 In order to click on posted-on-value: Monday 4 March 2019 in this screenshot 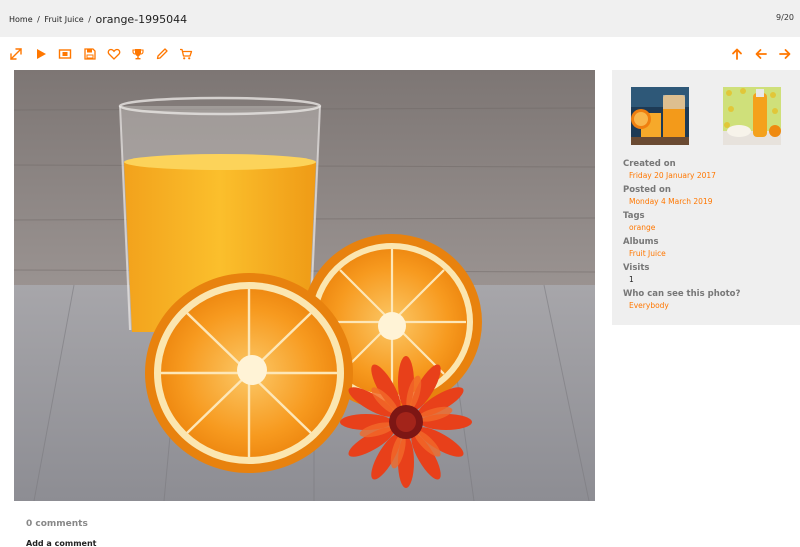, I will do `click(670, 201)`.